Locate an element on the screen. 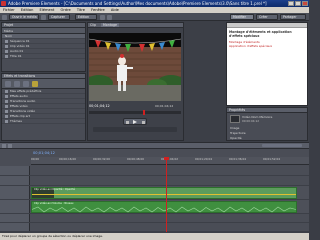  monitor-controls: 00;01;04;12 00;01;04;12 is located at coordinates (135, 121).